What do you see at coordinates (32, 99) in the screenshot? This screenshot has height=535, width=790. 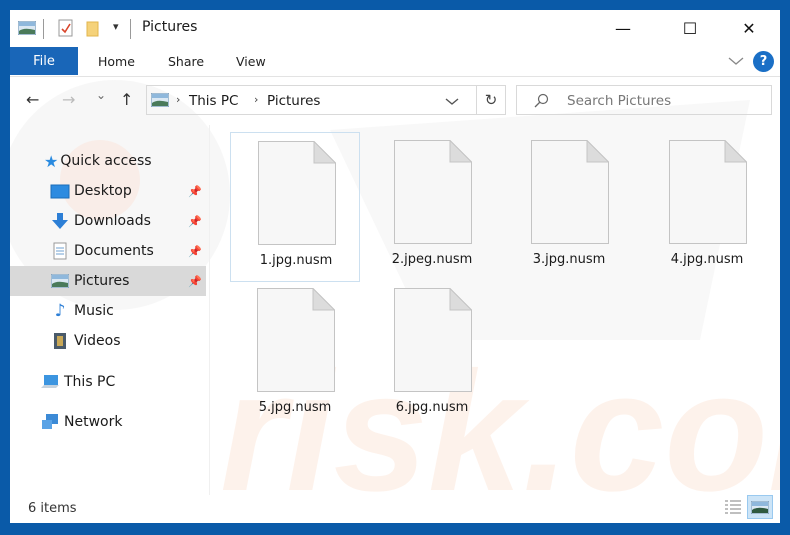 I see `back-button: ←` at bounding box center [32, 99].